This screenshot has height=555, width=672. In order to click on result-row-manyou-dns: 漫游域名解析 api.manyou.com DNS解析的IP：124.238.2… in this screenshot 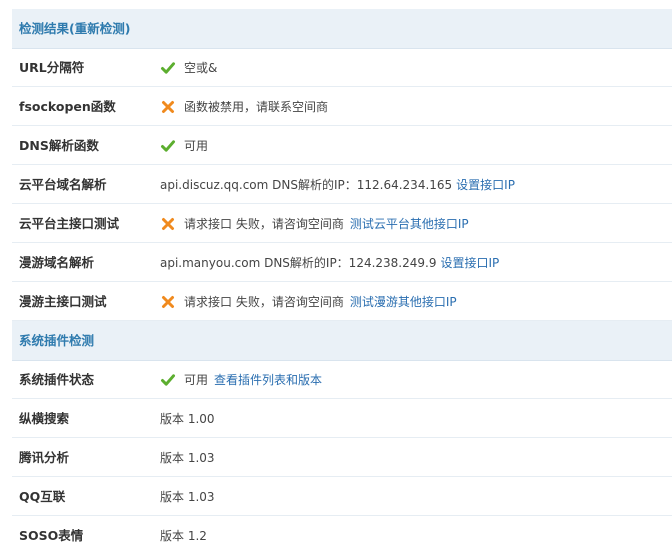, I will do `click(342, 262)`.